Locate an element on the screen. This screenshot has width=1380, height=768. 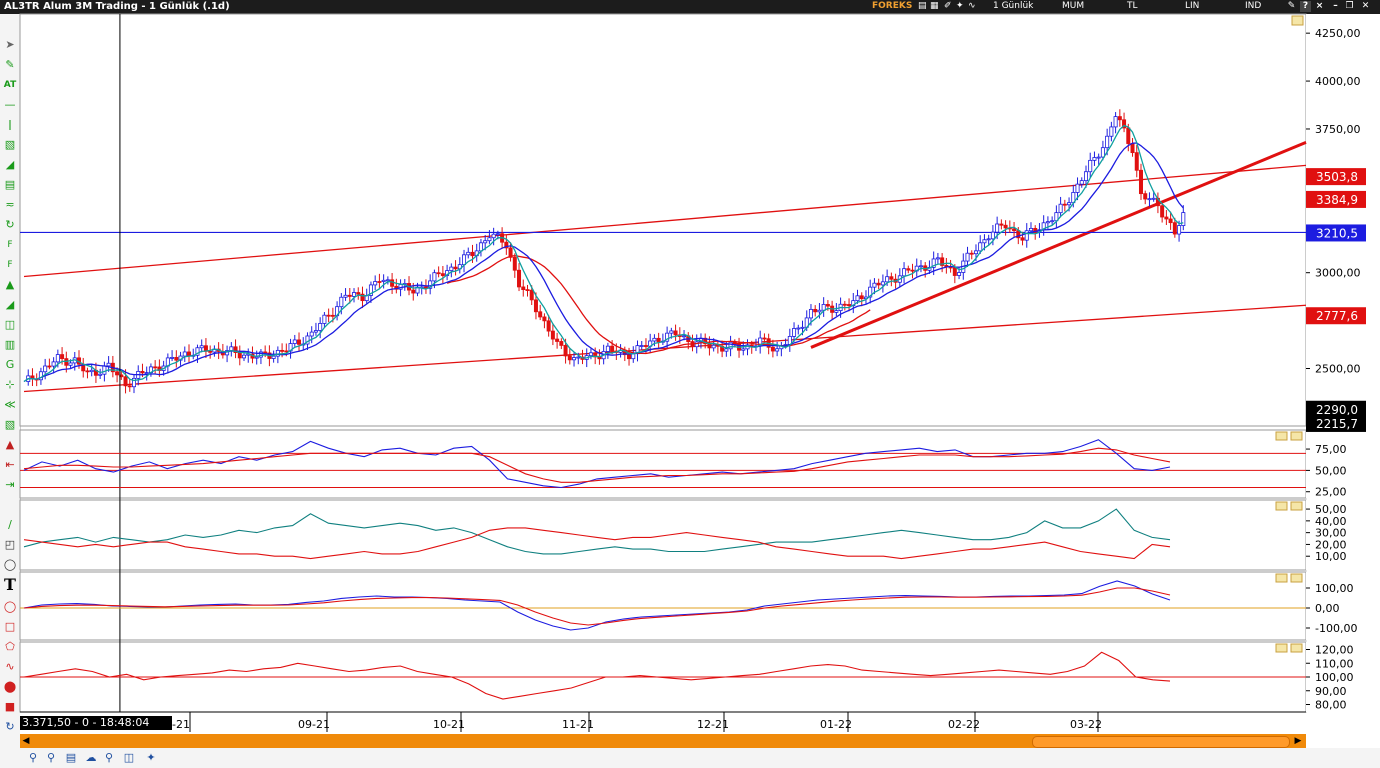
x-tick-label: 09-21 is located at coordinates (314, 724).